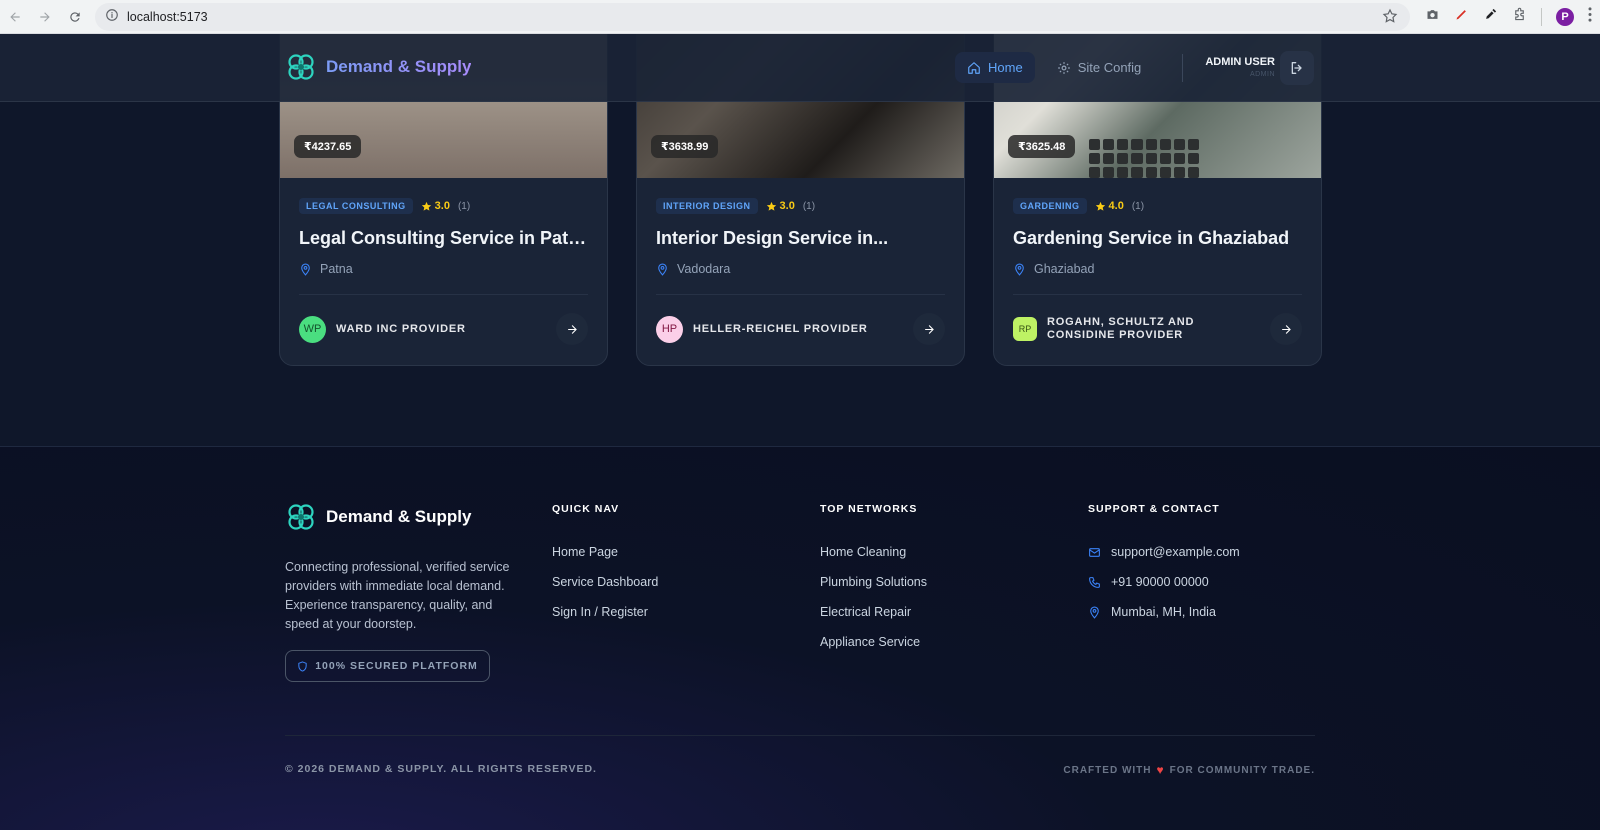  What do you see at coordinates (1461, 17) in the screenshot?
I see `pen-extension-icon` at bounding box center [1461, 17].